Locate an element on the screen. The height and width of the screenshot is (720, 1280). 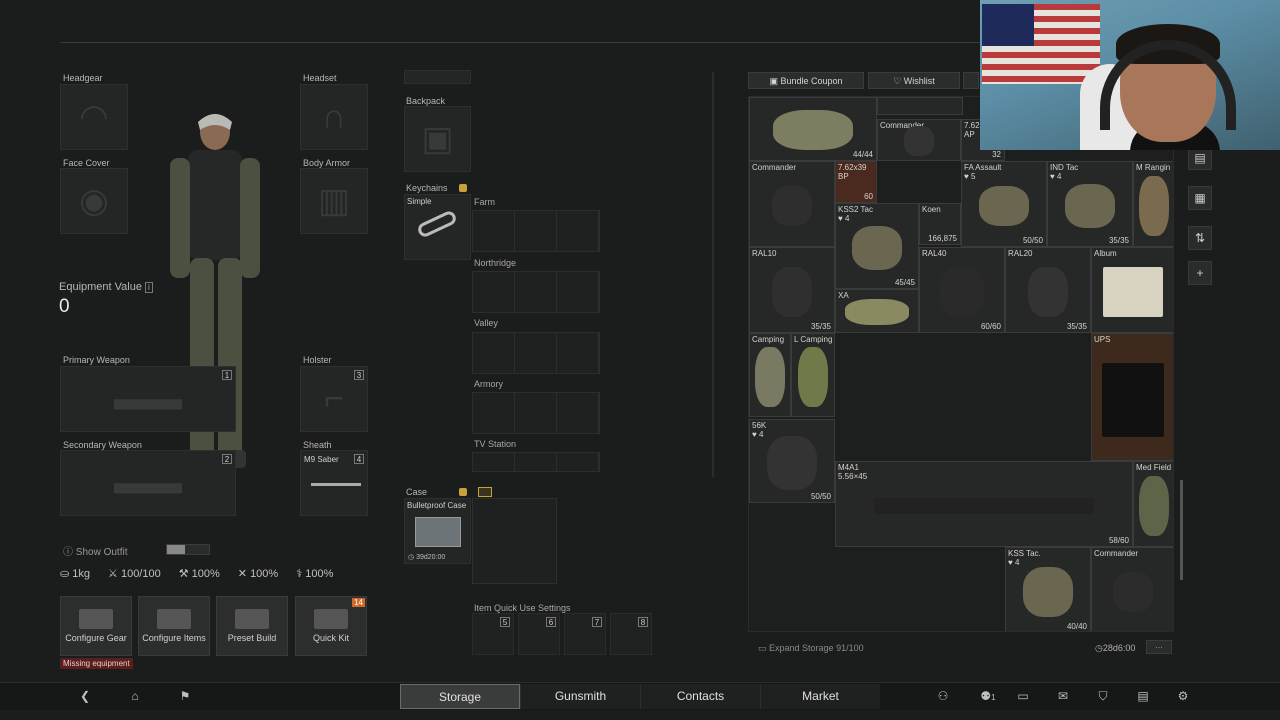
configure-gear-button: Configure Gear is located at coordinates (96, 626).